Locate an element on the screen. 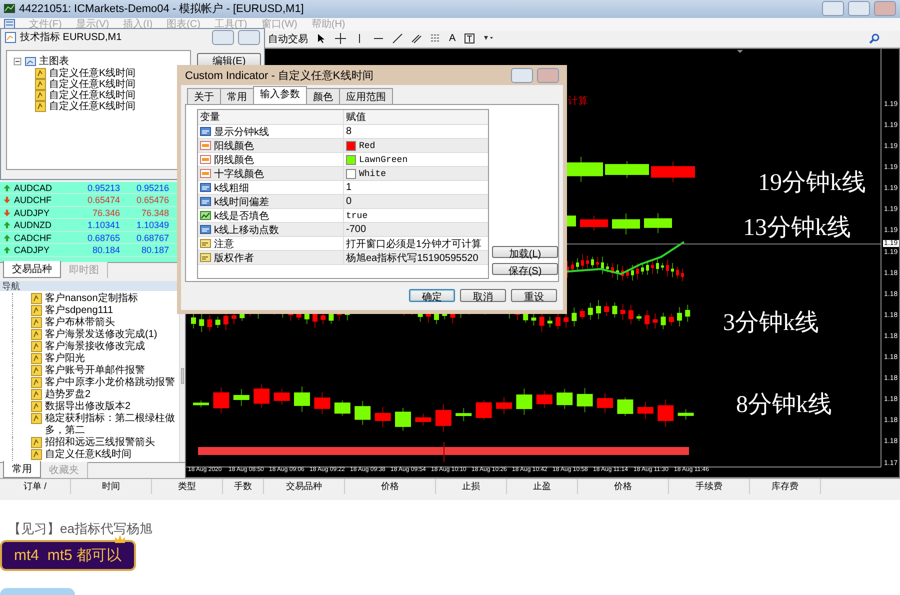  symbol-cell: AUDCHF is located at coordinates (42, 200).